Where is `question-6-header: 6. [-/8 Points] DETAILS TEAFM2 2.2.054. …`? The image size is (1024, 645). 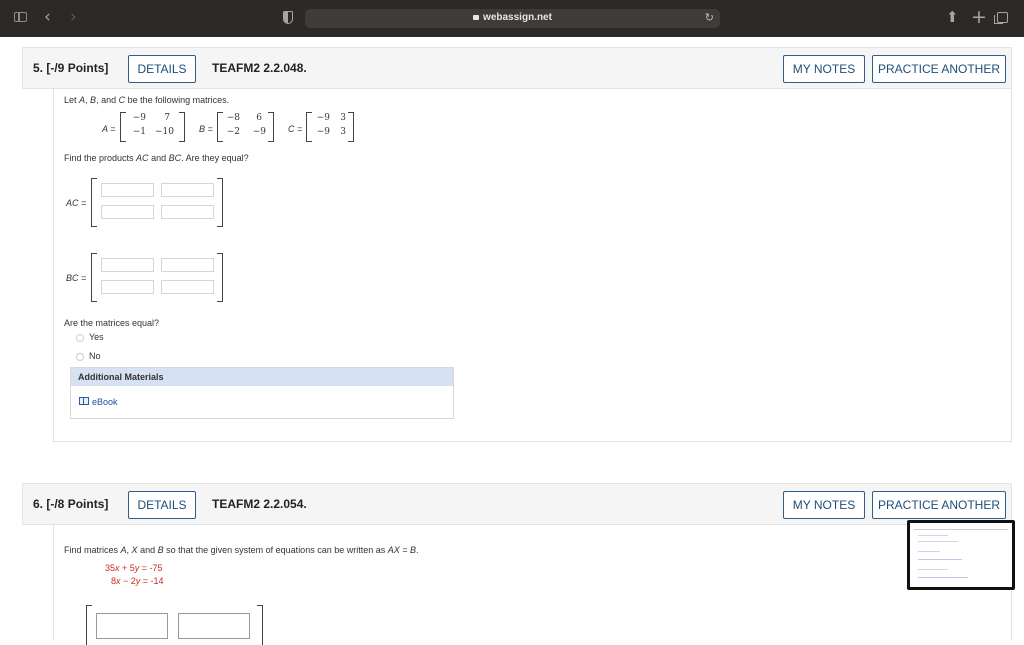
question-6-header: 6. [-/8 Points] DETAILS TEAFM2 2.2.054. … is located at coordinates (517, 504).